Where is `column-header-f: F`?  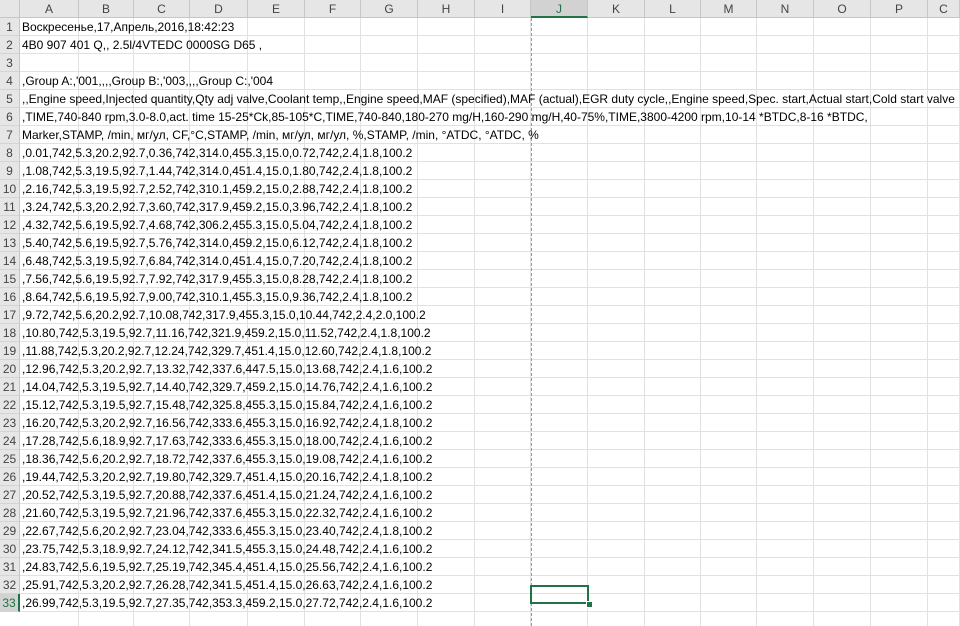
column-header-f: F is located at coordinates (333, 9).